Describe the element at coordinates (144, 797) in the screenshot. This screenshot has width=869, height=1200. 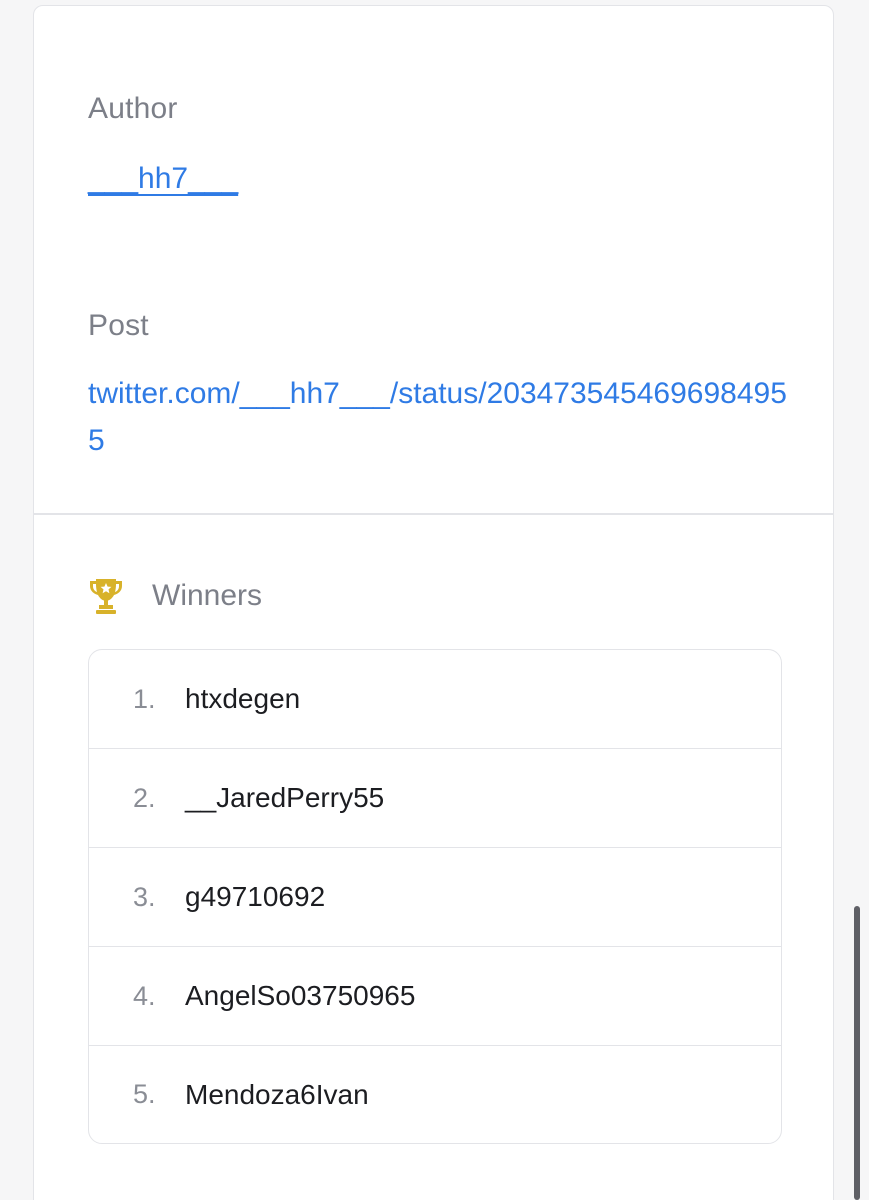
I see `winner-rank: 2.` at that location.